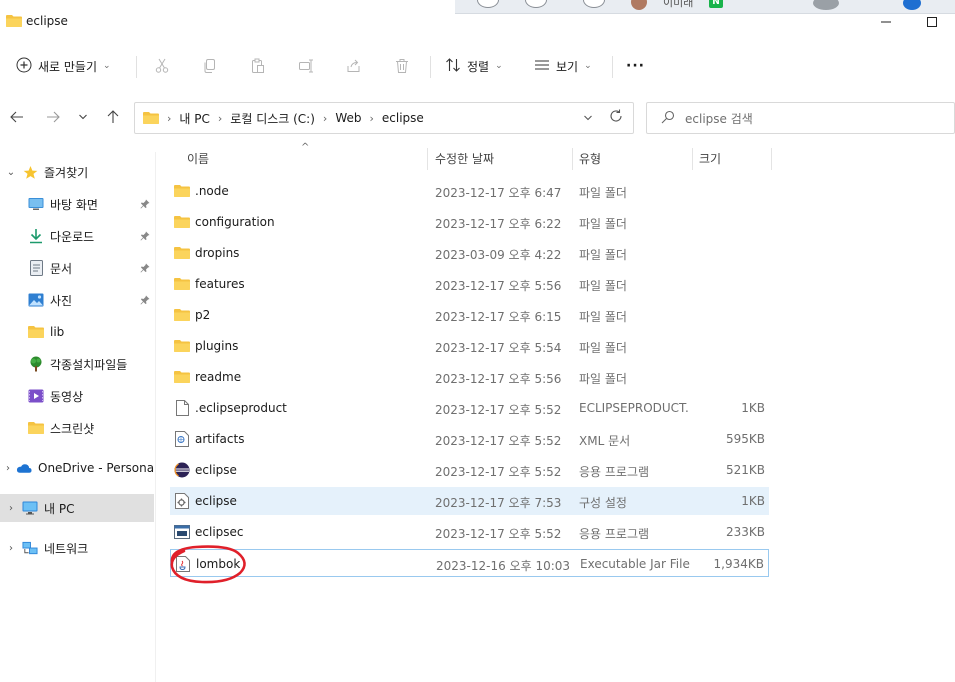  I want to click on recent-locations-button, so click(83, 117).